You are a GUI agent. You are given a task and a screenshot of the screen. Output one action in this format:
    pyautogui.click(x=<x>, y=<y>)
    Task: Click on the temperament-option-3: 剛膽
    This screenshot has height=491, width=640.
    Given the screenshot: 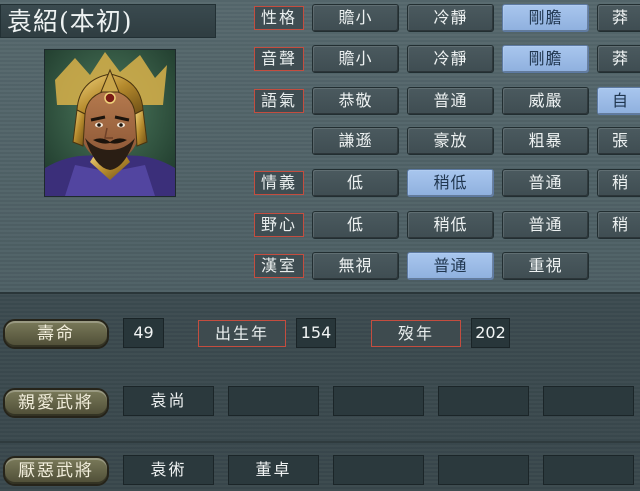 What is the action you would take?
    pyautogui.click(x=545, y=18)
    